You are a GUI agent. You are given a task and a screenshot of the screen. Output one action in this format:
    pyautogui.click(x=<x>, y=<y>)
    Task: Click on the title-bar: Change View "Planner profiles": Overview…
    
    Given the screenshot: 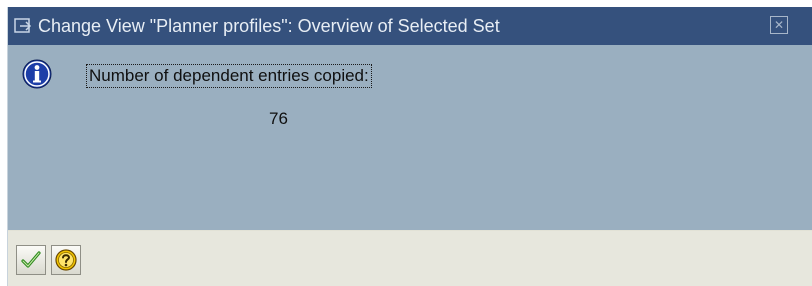 What is the action you would take?
    pyautogui.click(x=410, y=26)
    